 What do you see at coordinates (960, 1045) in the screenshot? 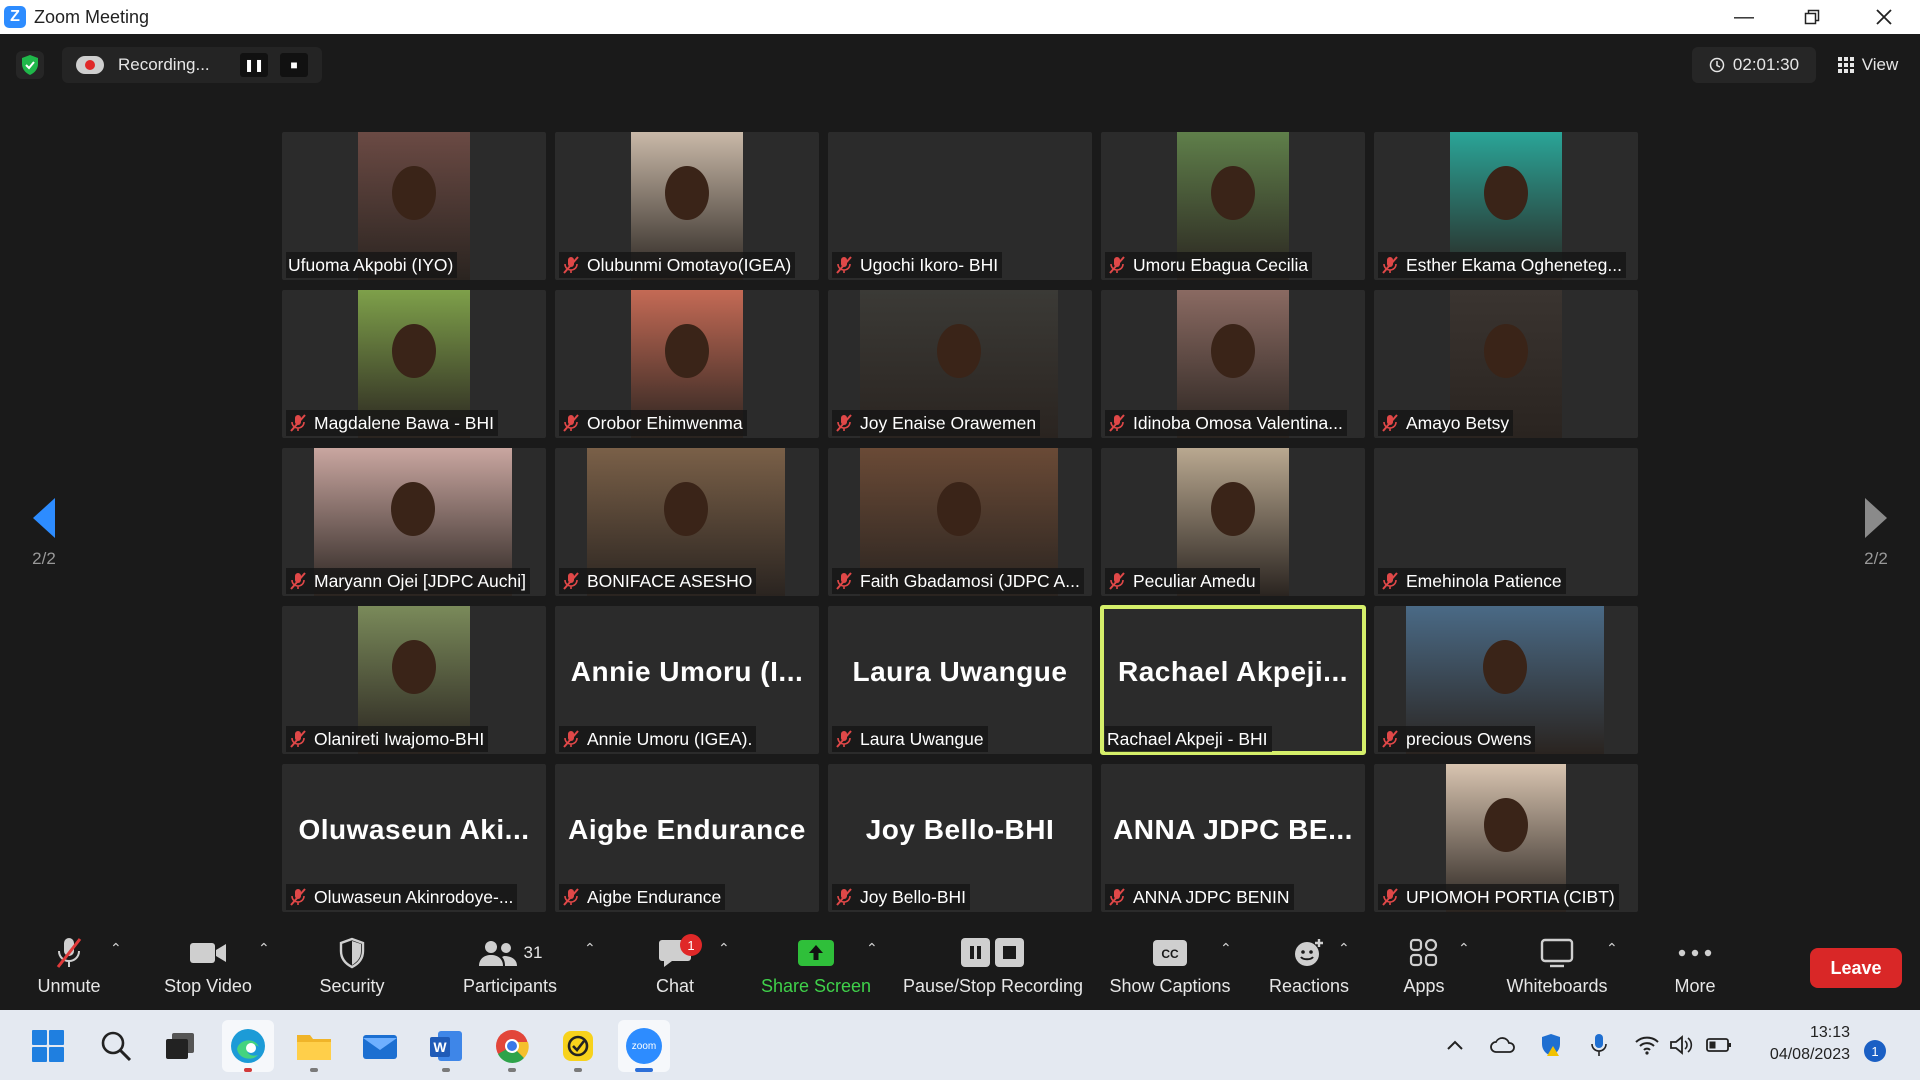
I see `windows-taskbar: W zoom 13:13 04/08/2023 1` at bounding box center [960, 1045].